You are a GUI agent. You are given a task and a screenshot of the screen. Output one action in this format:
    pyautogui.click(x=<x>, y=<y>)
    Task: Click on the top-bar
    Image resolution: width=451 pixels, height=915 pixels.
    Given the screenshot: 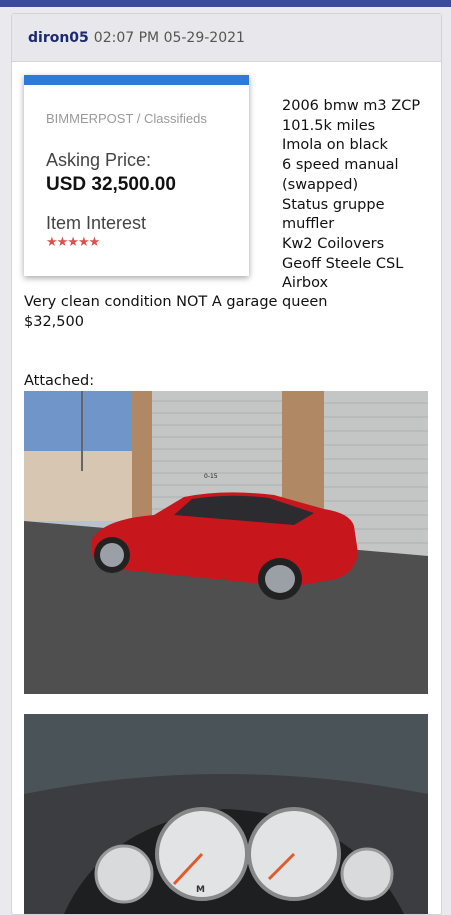 What is the action you would take?
    pyautogui.click(x=225, y=3)
    